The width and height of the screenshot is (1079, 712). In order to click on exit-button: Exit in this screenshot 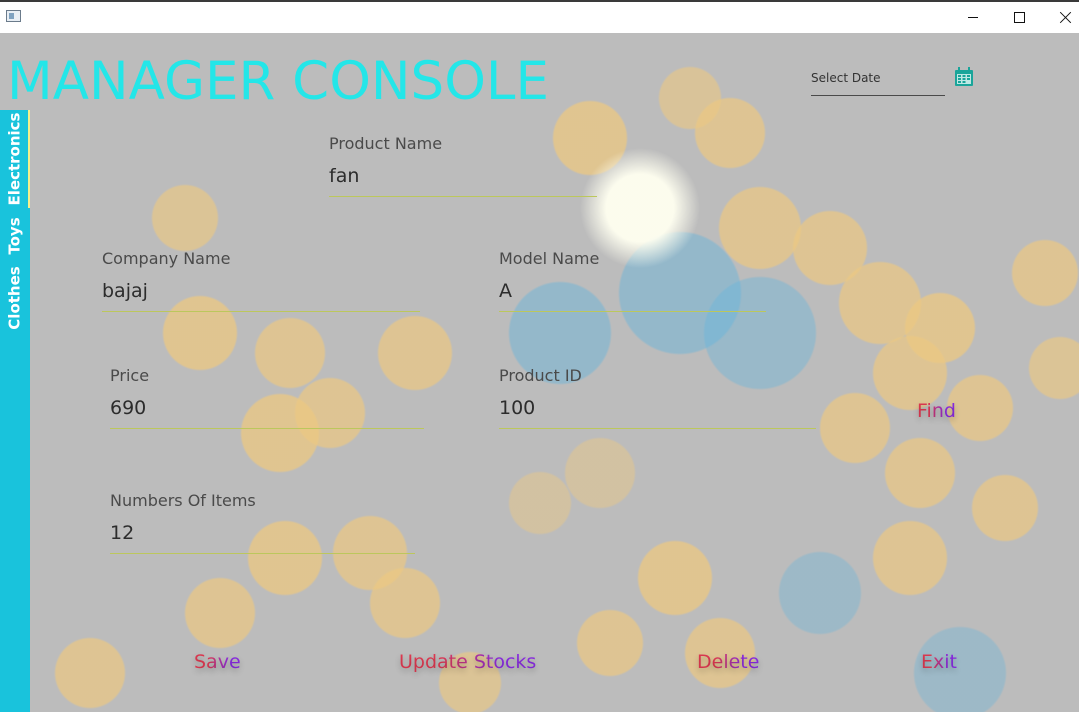, I will do `click(939, 662)`.